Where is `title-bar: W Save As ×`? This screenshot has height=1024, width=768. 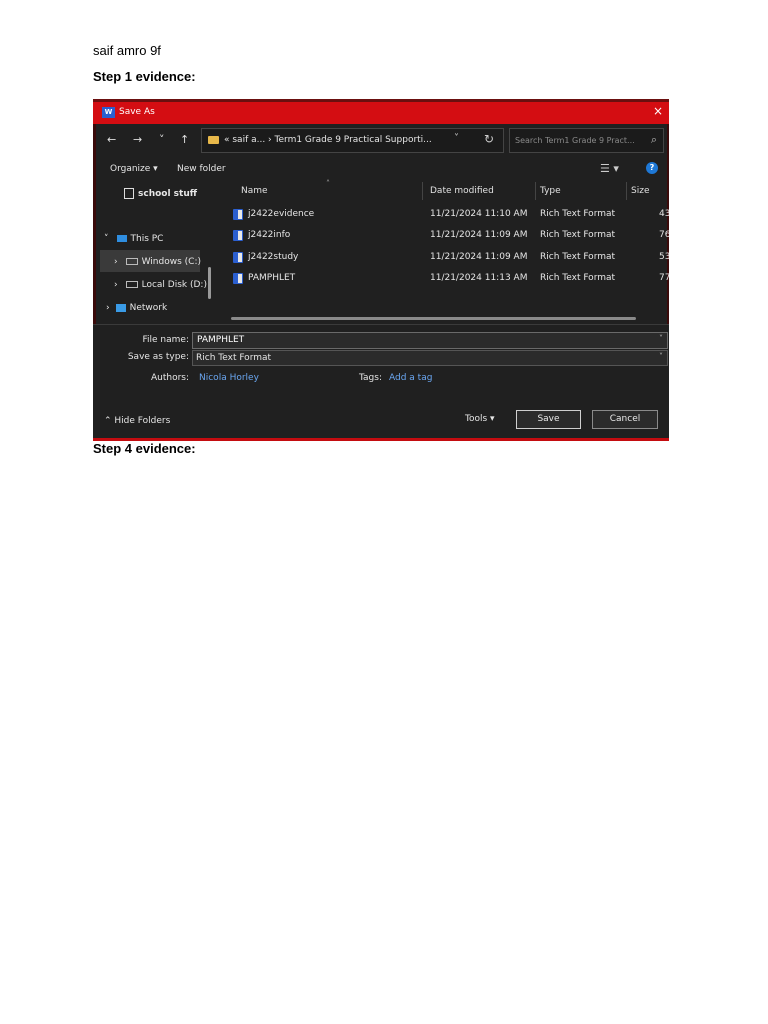 title-bar: W Save As × is located at coordinates (381, 113).